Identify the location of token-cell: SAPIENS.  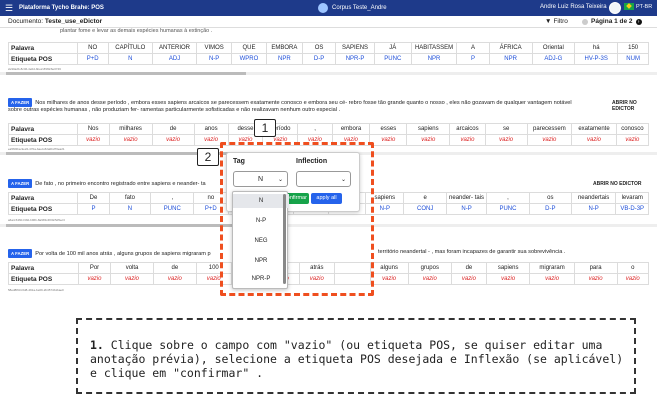
(355, 48).